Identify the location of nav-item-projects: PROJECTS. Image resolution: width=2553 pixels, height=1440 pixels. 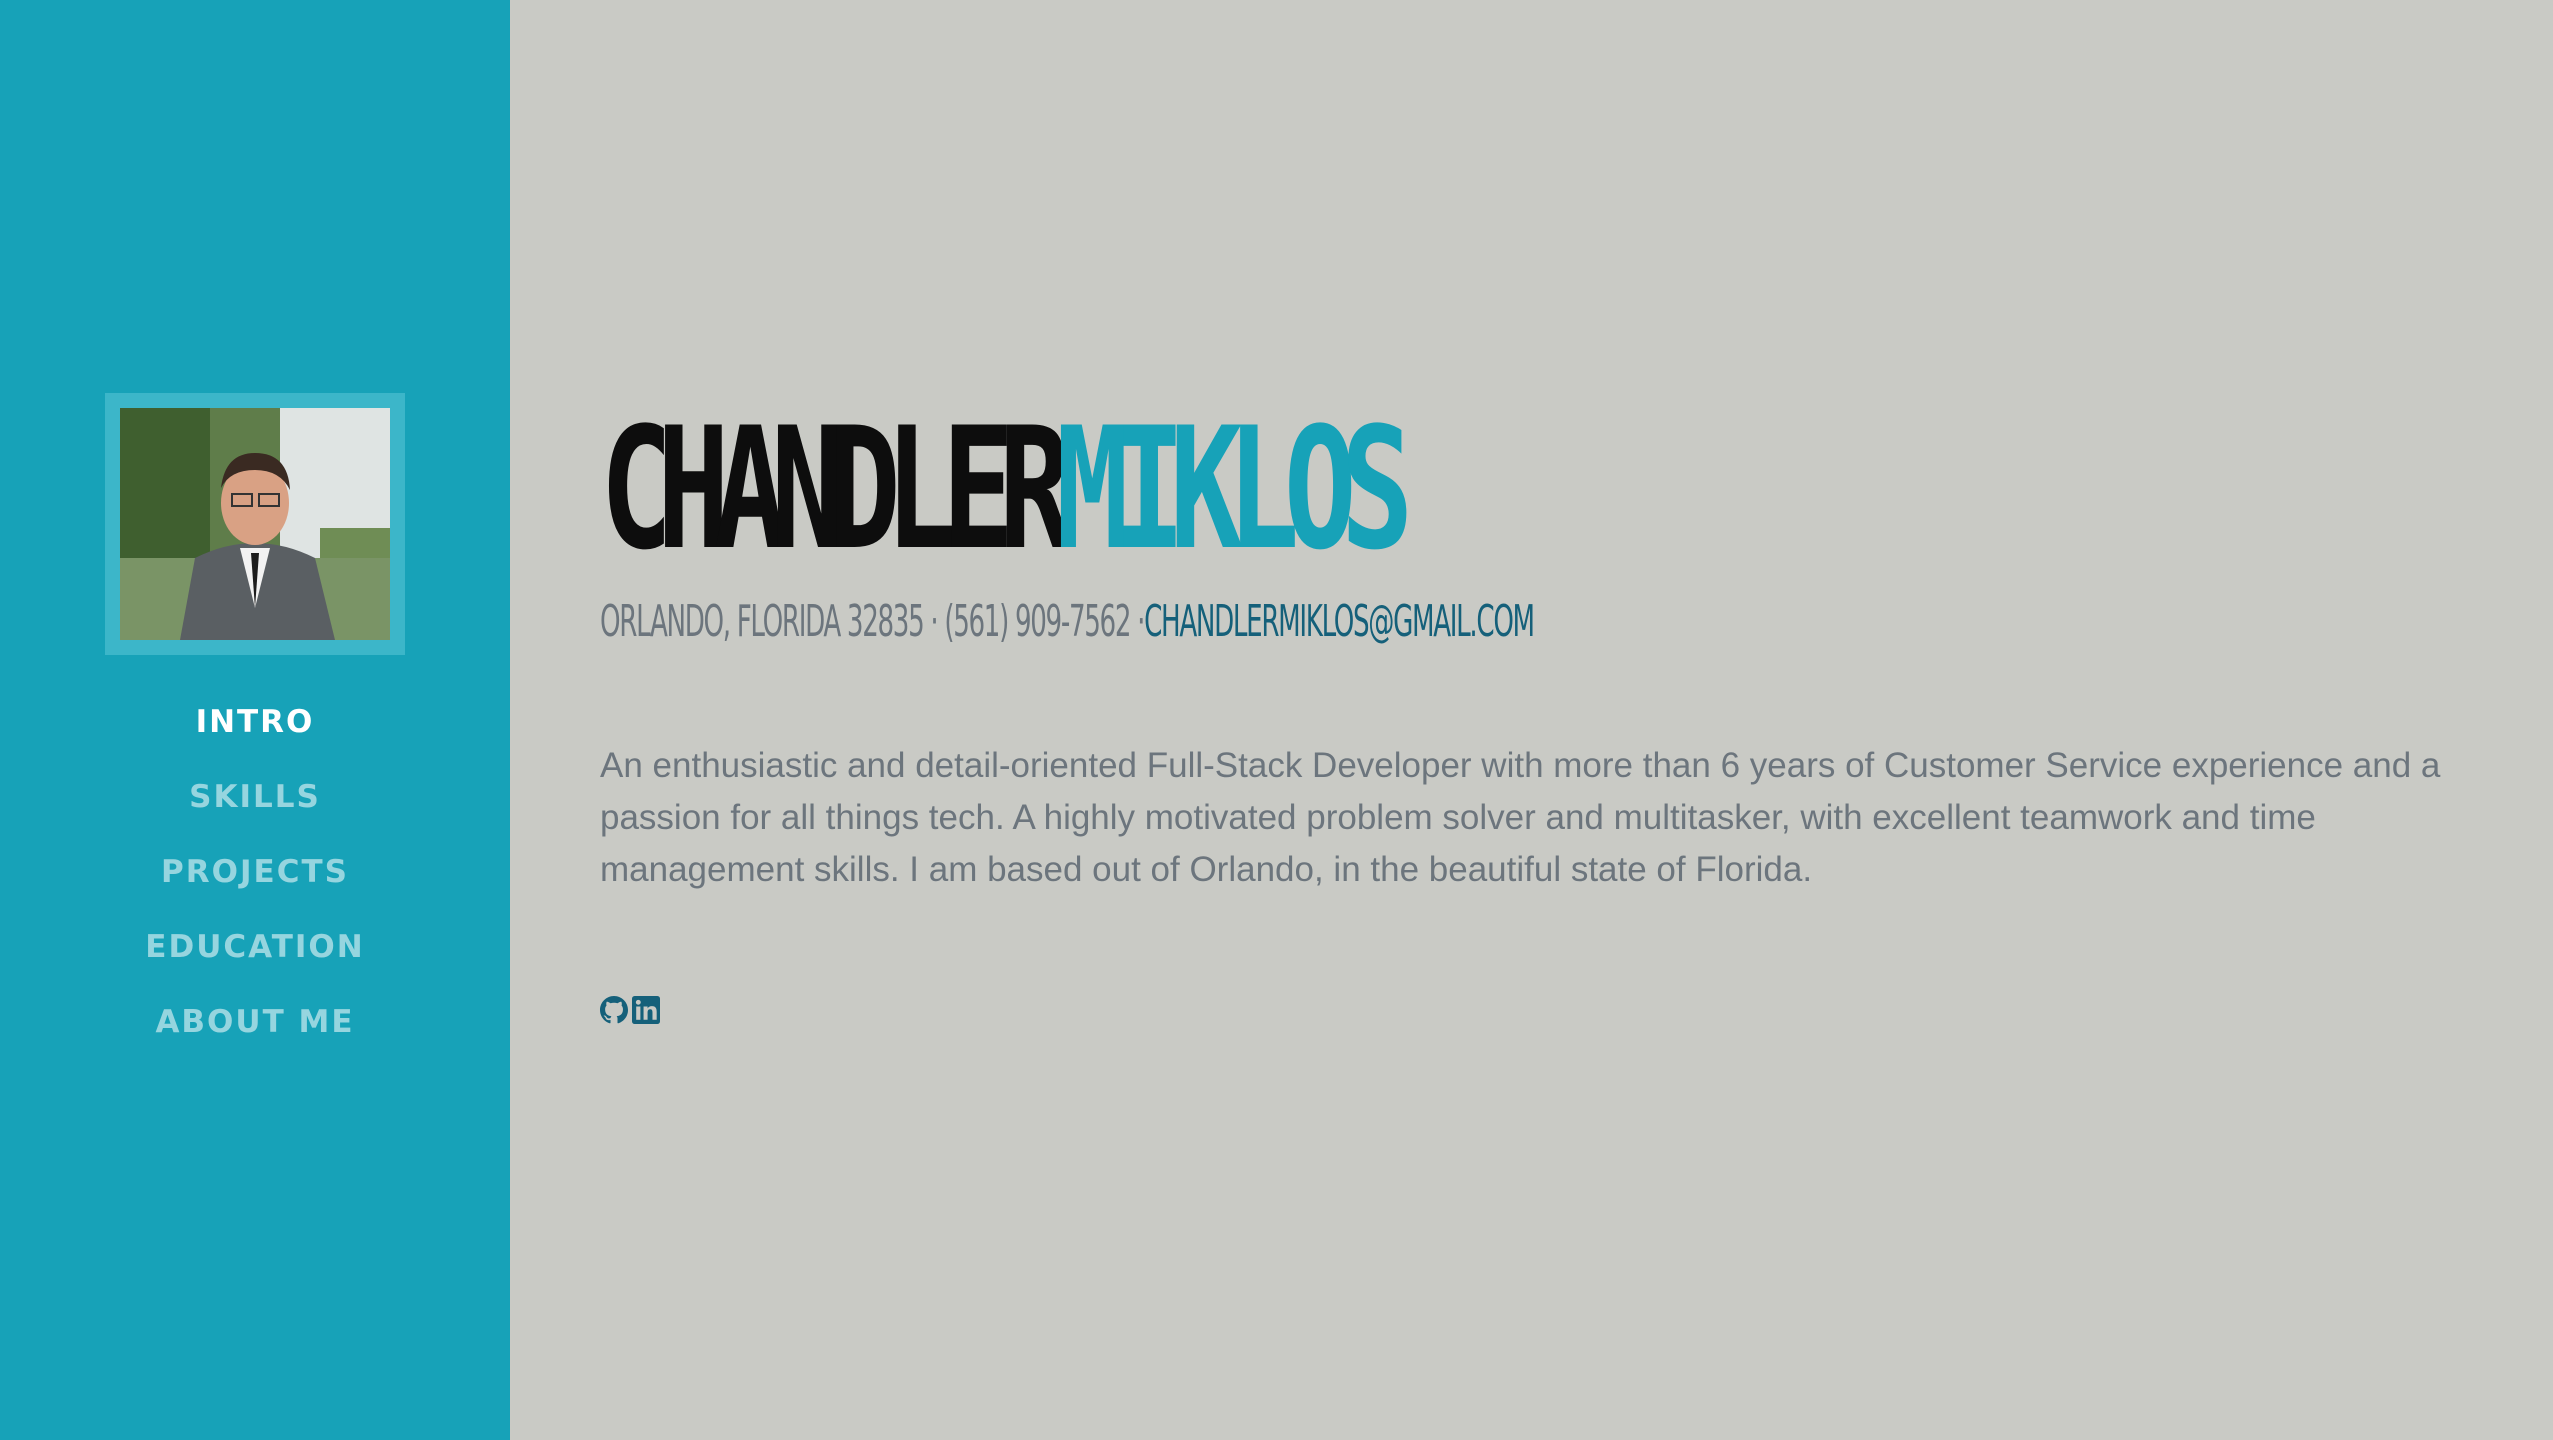
(255, 887).